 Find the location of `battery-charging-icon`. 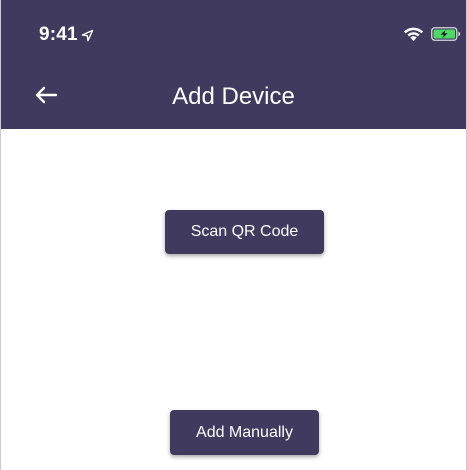

battery-charging-icon is located at coordinates (446, 34).